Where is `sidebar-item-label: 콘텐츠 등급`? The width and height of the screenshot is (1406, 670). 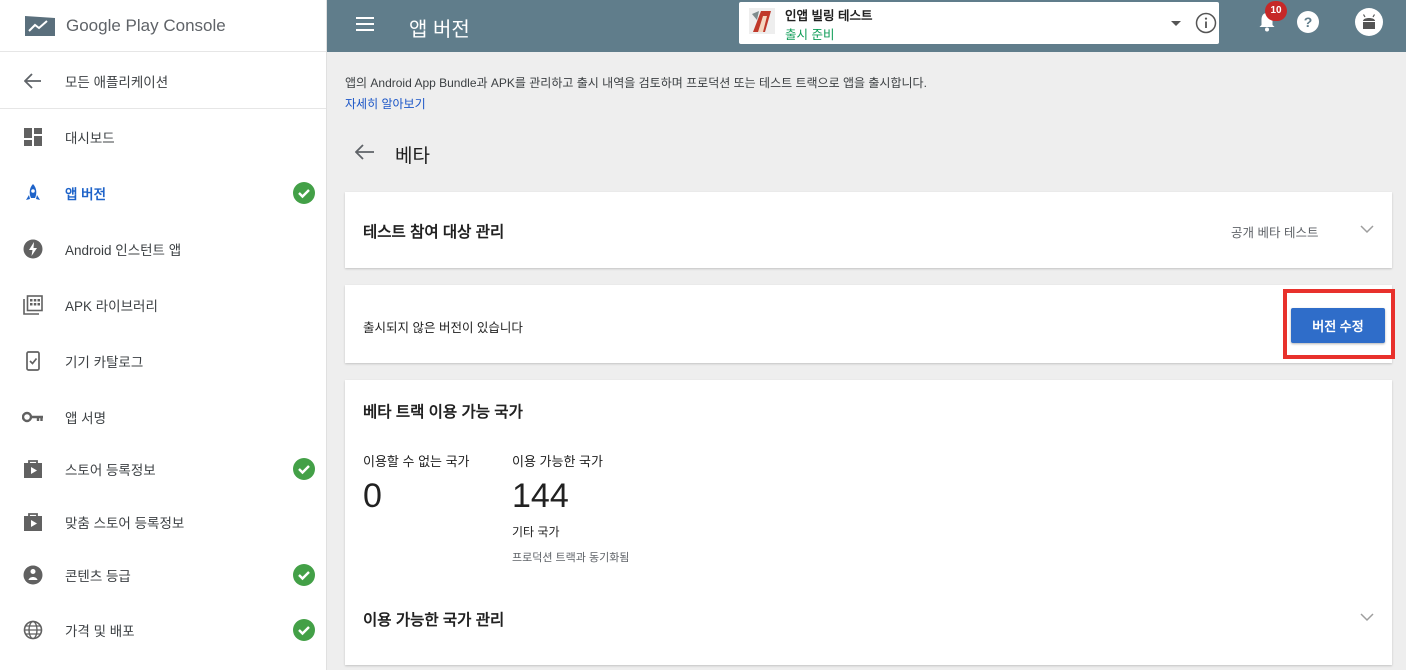 sidebar-item-label: 콘텐츠 등급 is located at coordinates (98, 576).